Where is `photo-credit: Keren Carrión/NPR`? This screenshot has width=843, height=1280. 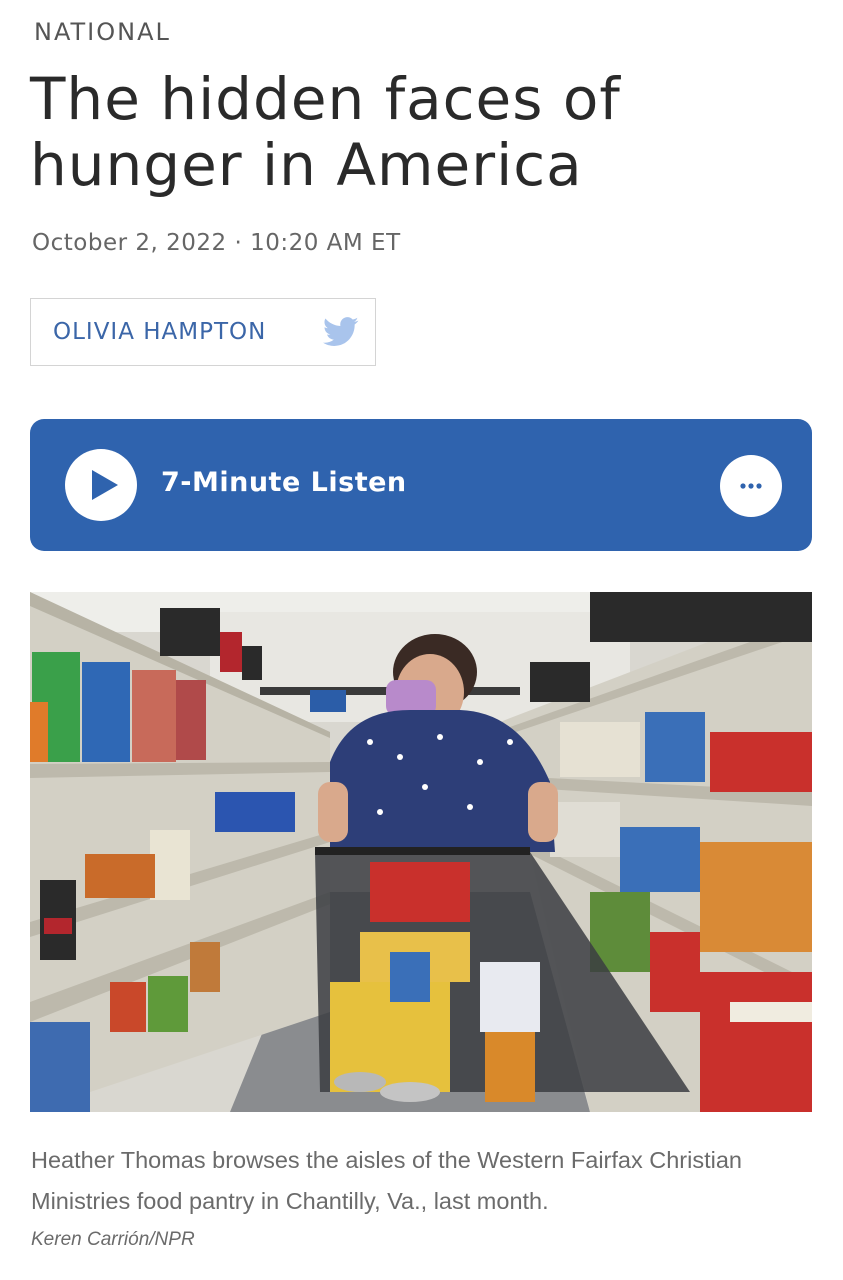 photo-credit: Keren Carrión/NPR is located at coordinates (113, 1239).